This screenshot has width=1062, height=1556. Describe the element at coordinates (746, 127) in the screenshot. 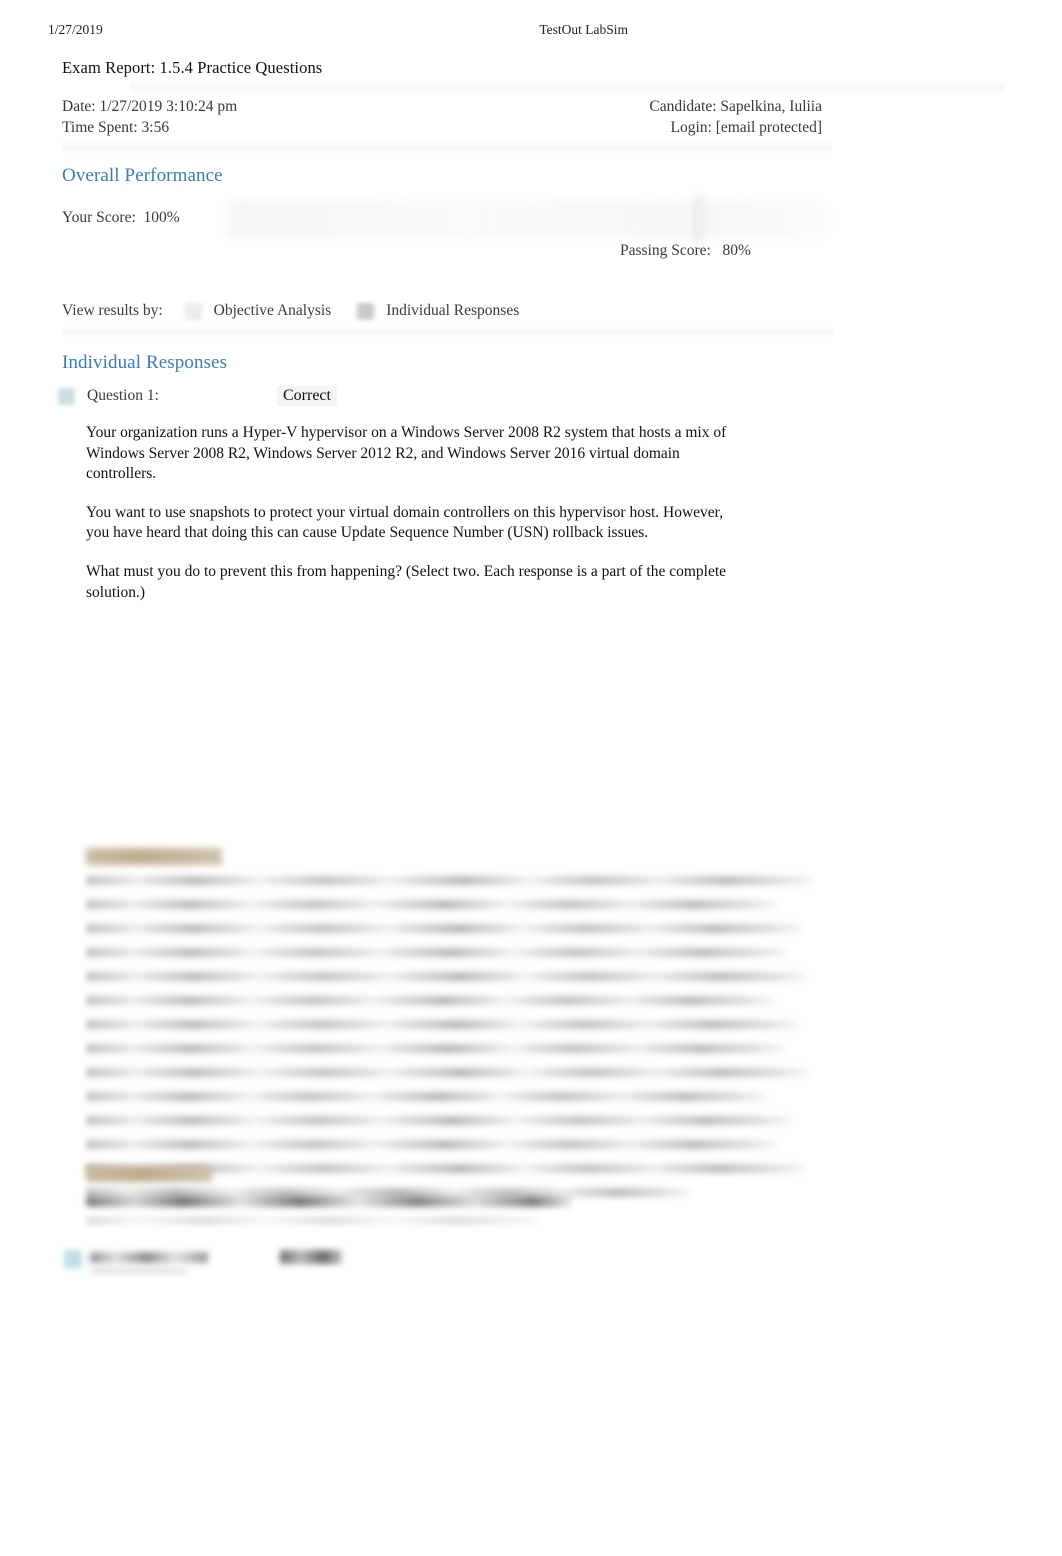

I see `report-login: Login: [email protected]` at that location.